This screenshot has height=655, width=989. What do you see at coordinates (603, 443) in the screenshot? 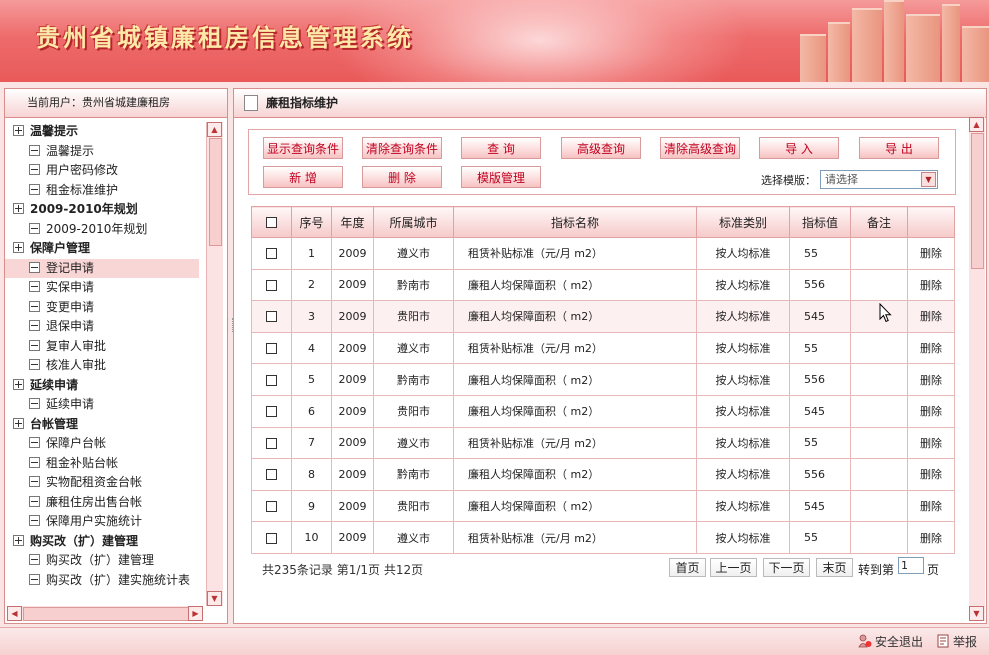
I see `table-row: 7 2009 遵义市 租赁补贴标准（元/月 m2） 按人均标准 55 删除` at bounding box center [603, 443].